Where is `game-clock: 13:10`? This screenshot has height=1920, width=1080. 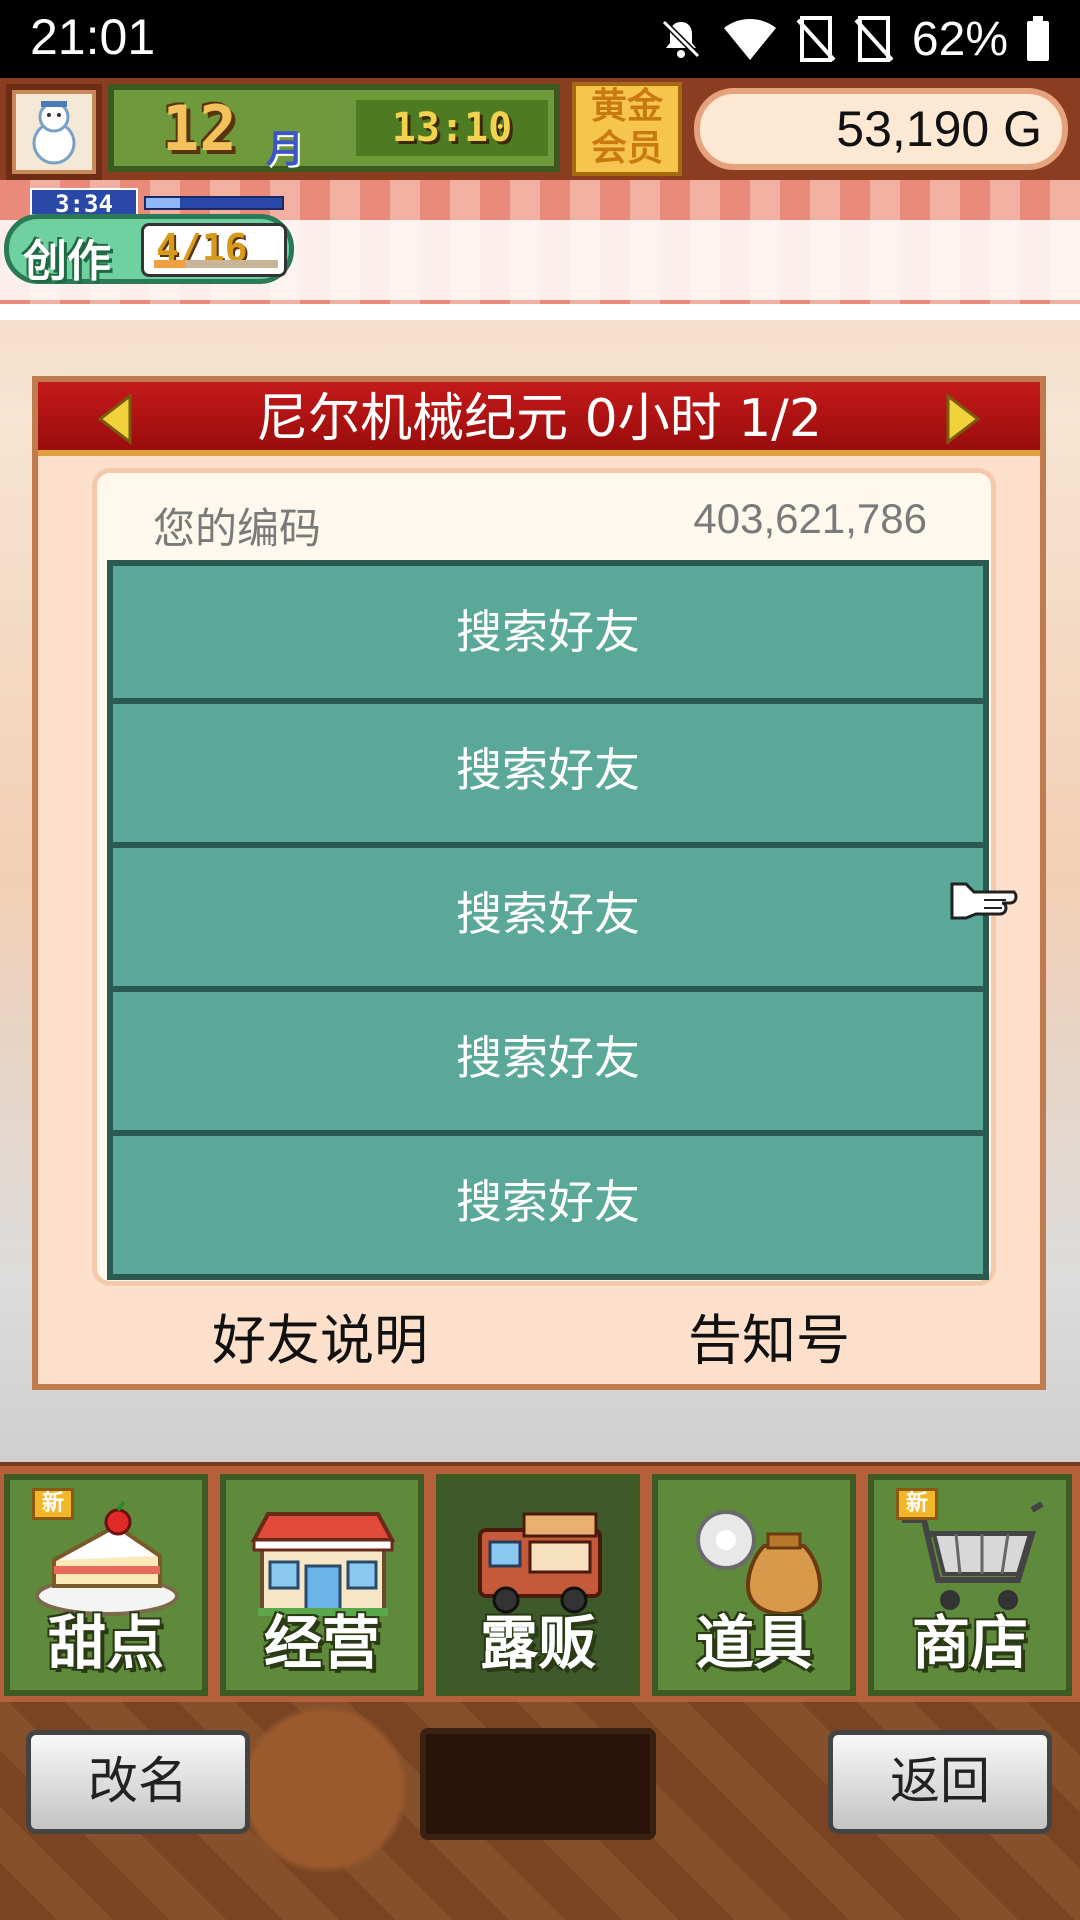
game-clock: 13:10 is located at coordinates (452, 128).